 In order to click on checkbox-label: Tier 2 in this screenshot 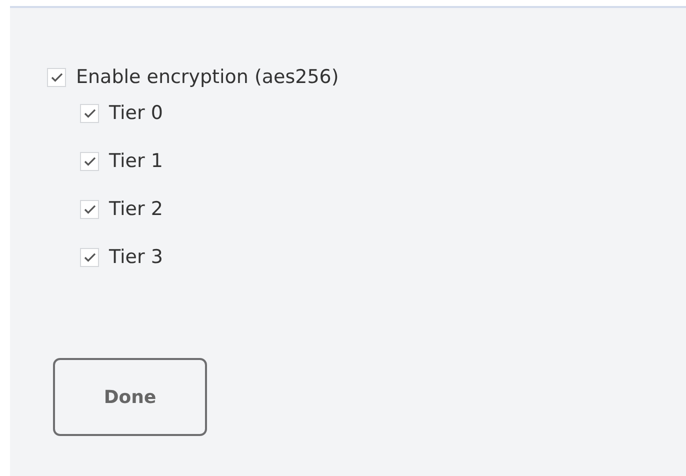, I will do `click(136, 209)`.